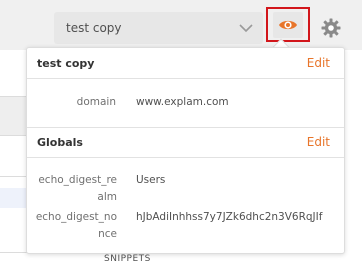 The height and width of the screenshot is (263, 362). I want to click on globals-section-title: Globals, so click(60, 142).